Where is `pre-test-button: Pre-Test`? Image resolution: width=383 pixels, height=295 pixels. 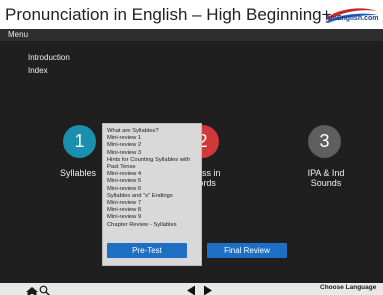 pre-test-button: Pre-Test is located at coordinates (147, 250).